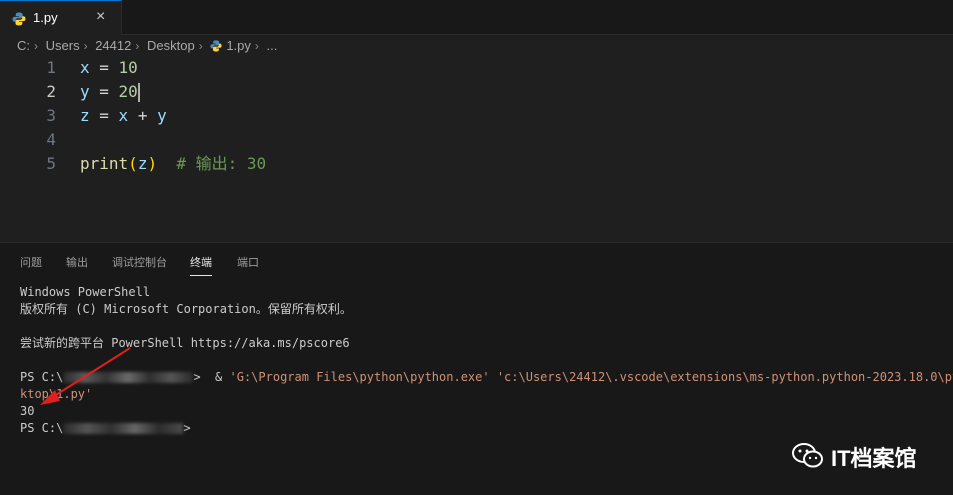 The image size is (953, 495). I want to click on breadcrumb-item: C:, so click(23, 45).